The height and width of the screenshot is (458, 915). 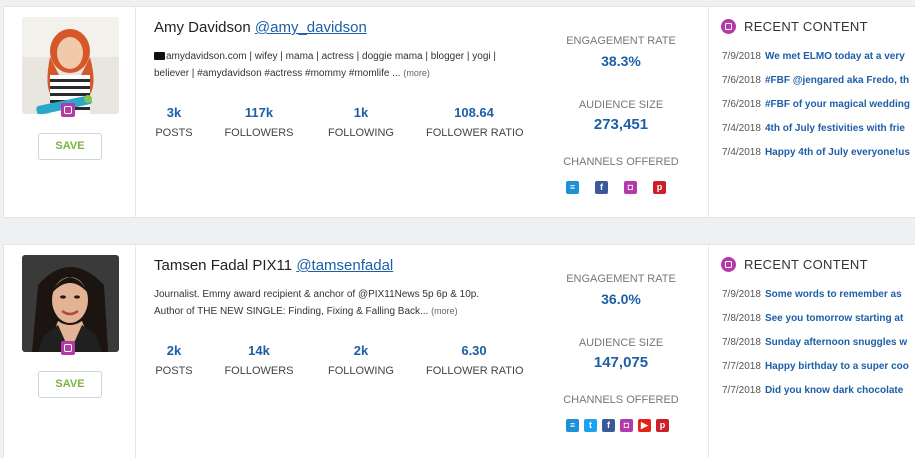 I want to click on stat-value: 1k, so click(x=361, y=112).